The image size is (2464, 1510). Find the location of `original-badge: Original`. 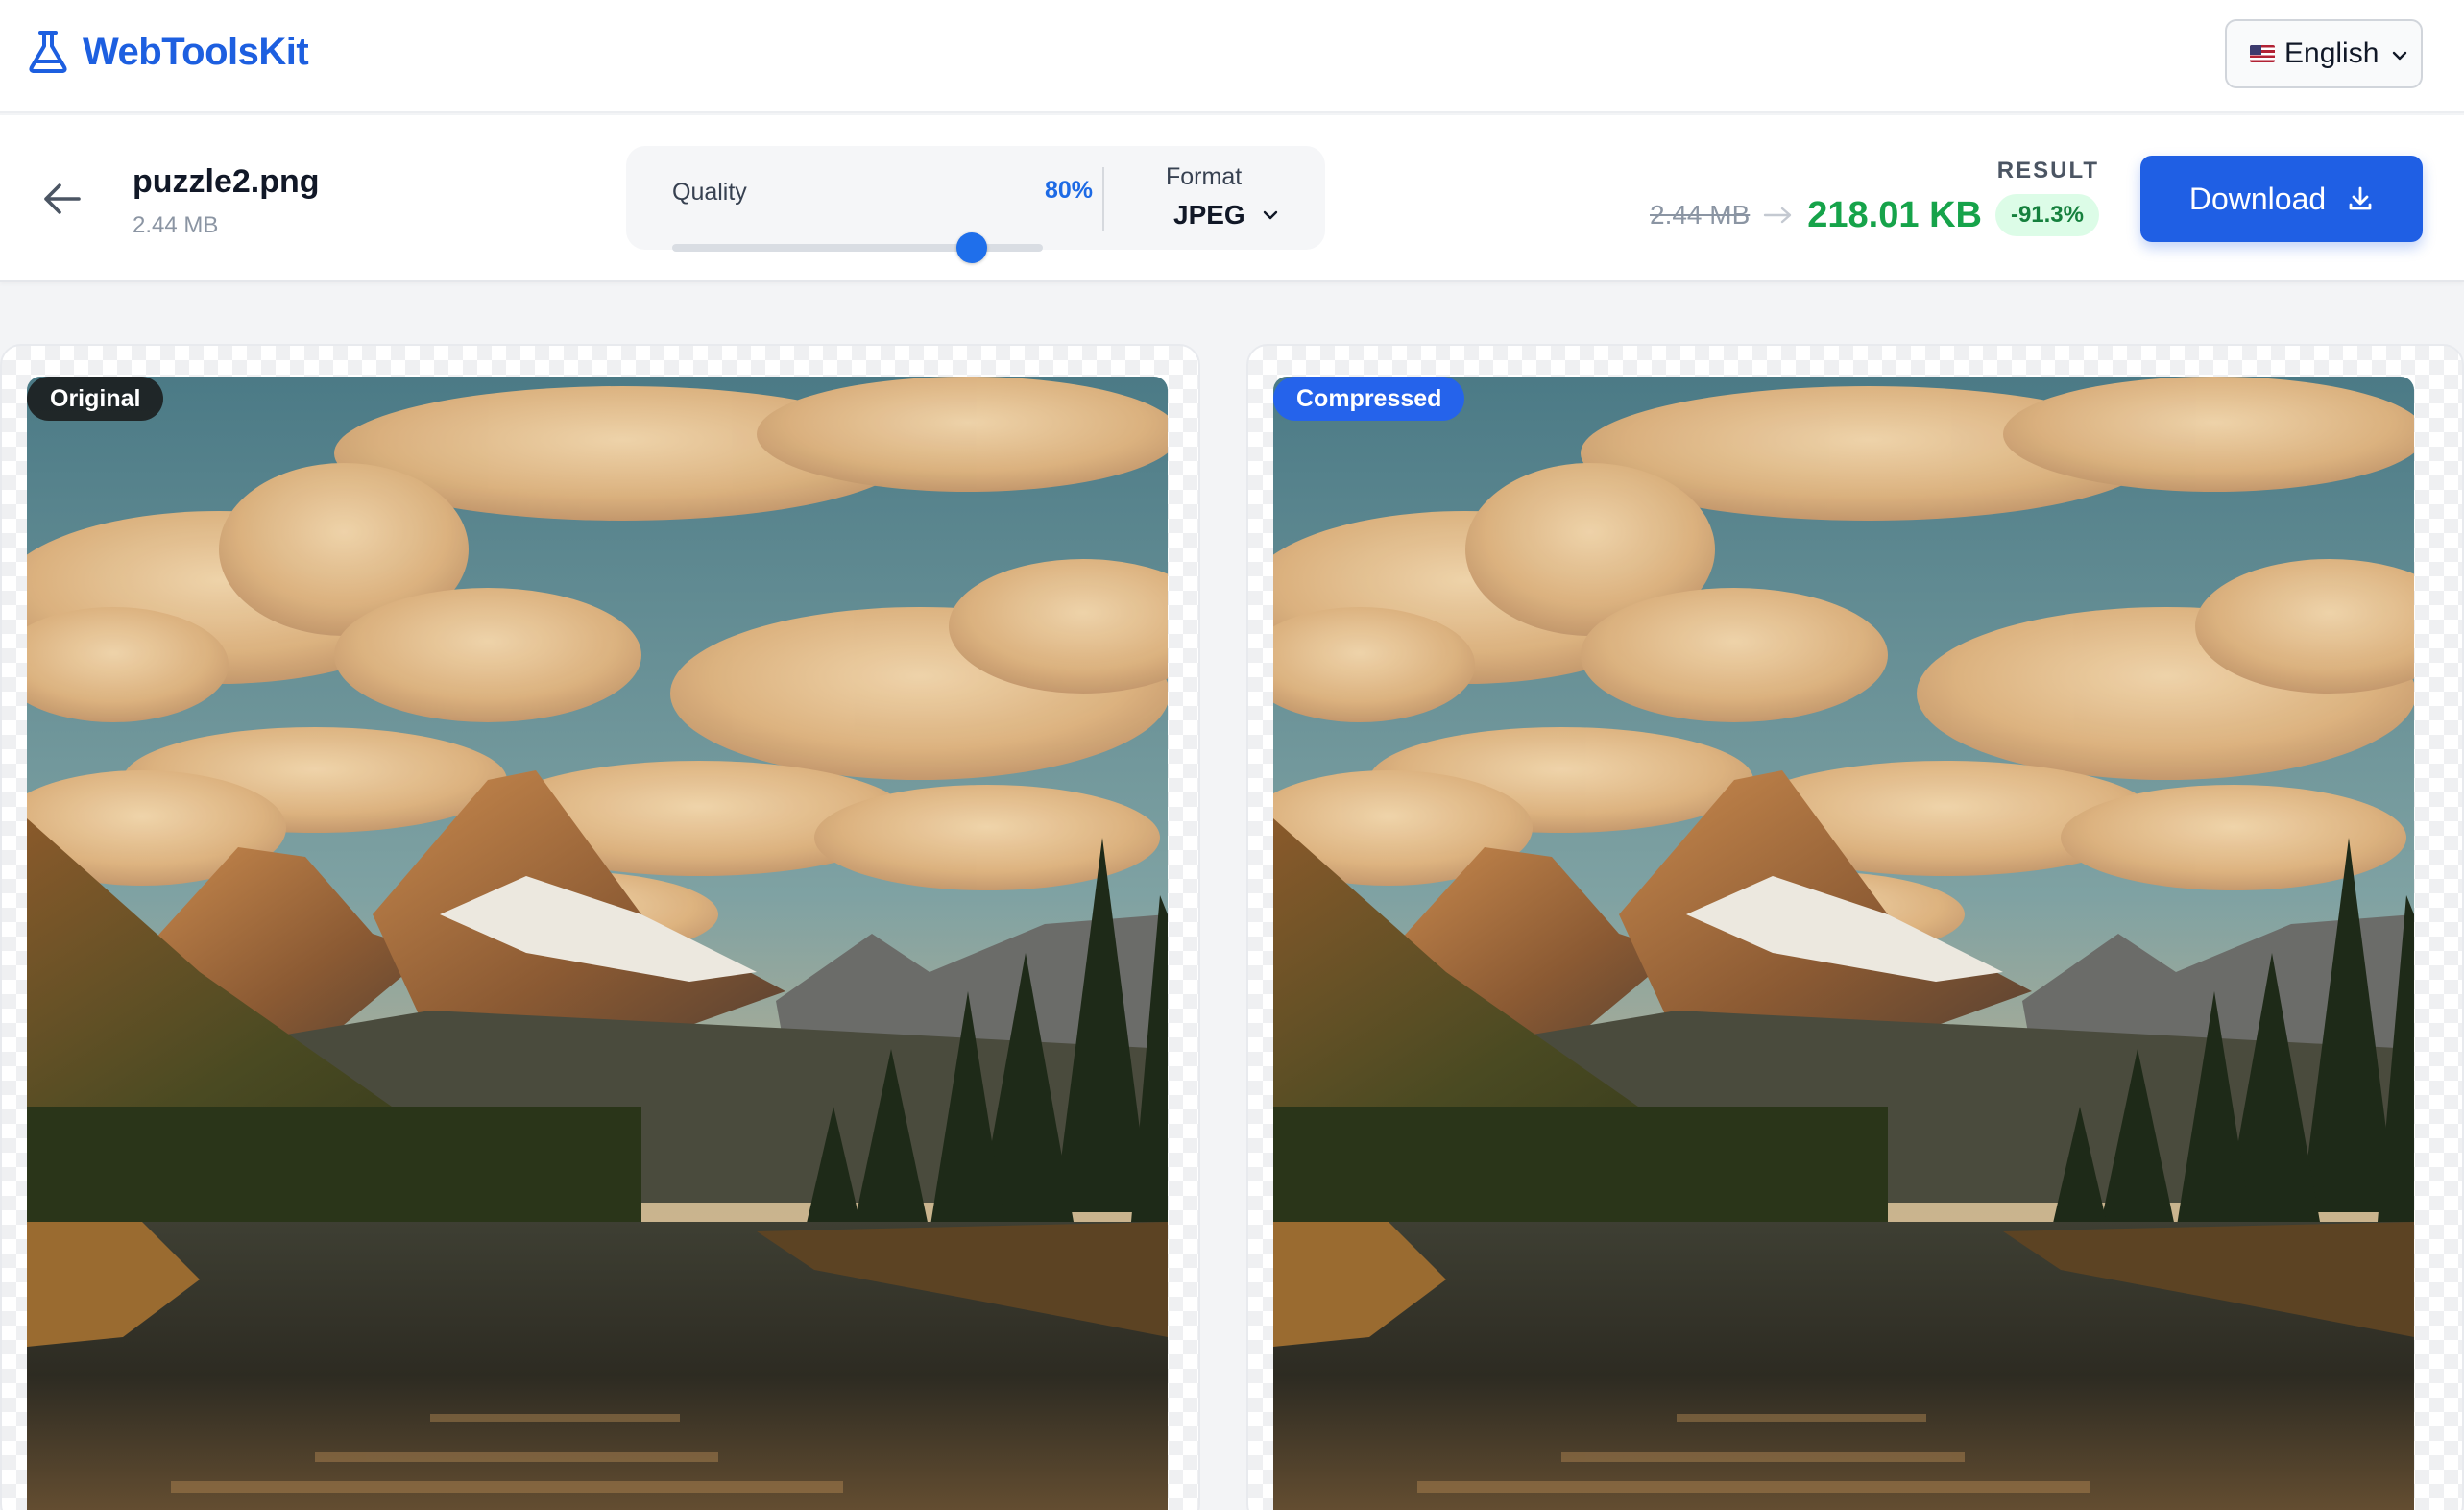

original-badge: Original is located at coordinates (96, 399).